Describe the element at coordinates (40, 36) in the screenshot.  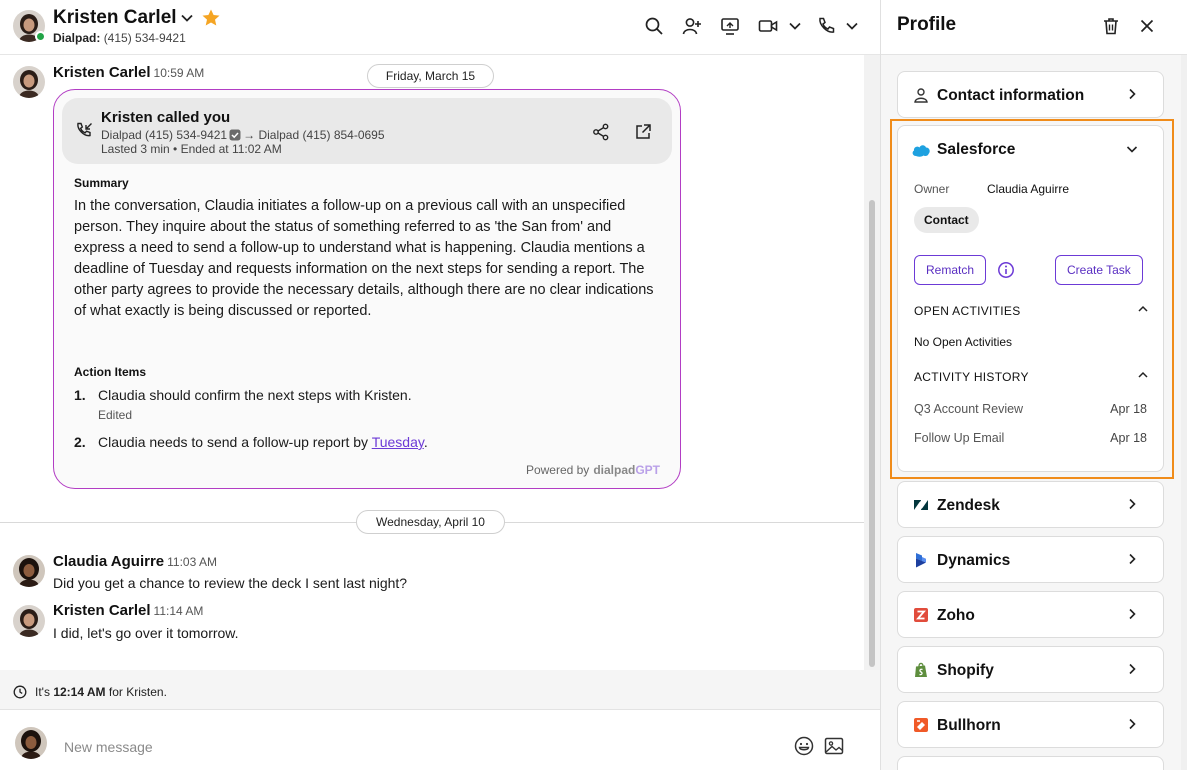
I see `presence-indicator` at that location.